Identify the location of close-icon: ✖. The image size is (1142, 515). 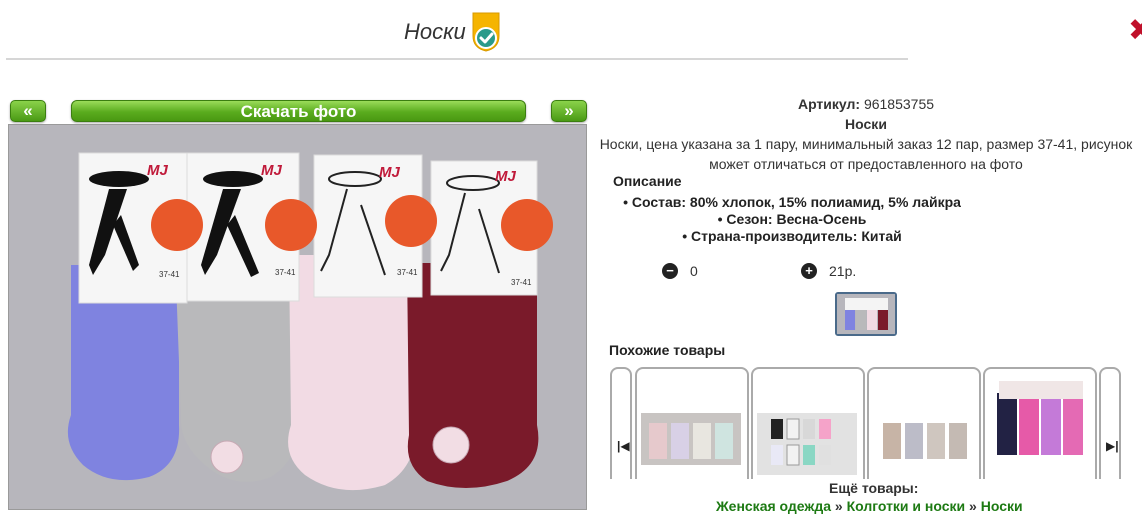
(1135, 31).